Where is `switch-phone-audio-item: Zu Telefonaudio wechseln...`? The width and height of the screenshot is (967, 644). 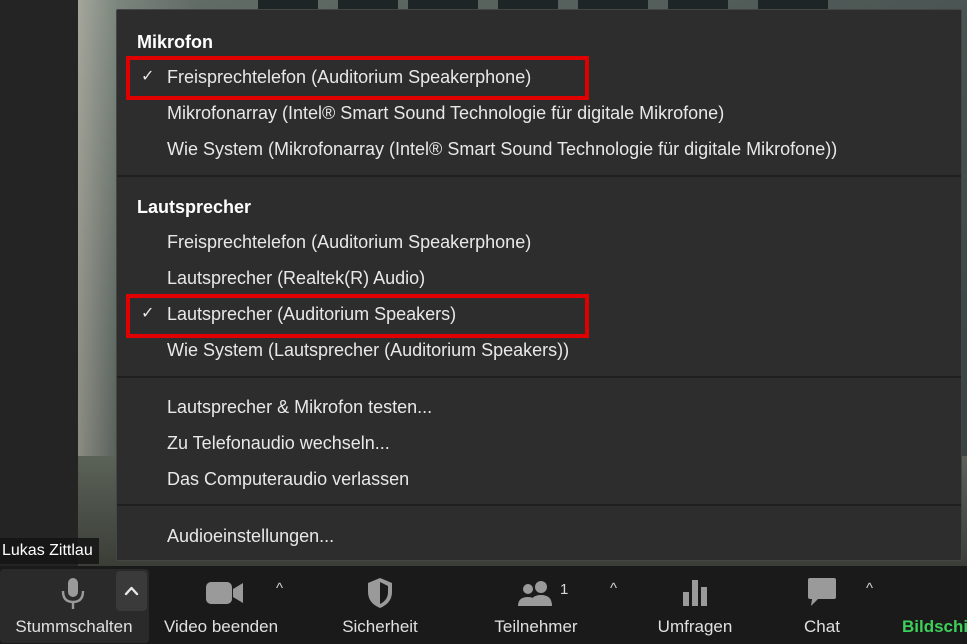 switch-phone-audio-item: Zu Telefonaudio wechseln... is located at coordinates (278, 443).